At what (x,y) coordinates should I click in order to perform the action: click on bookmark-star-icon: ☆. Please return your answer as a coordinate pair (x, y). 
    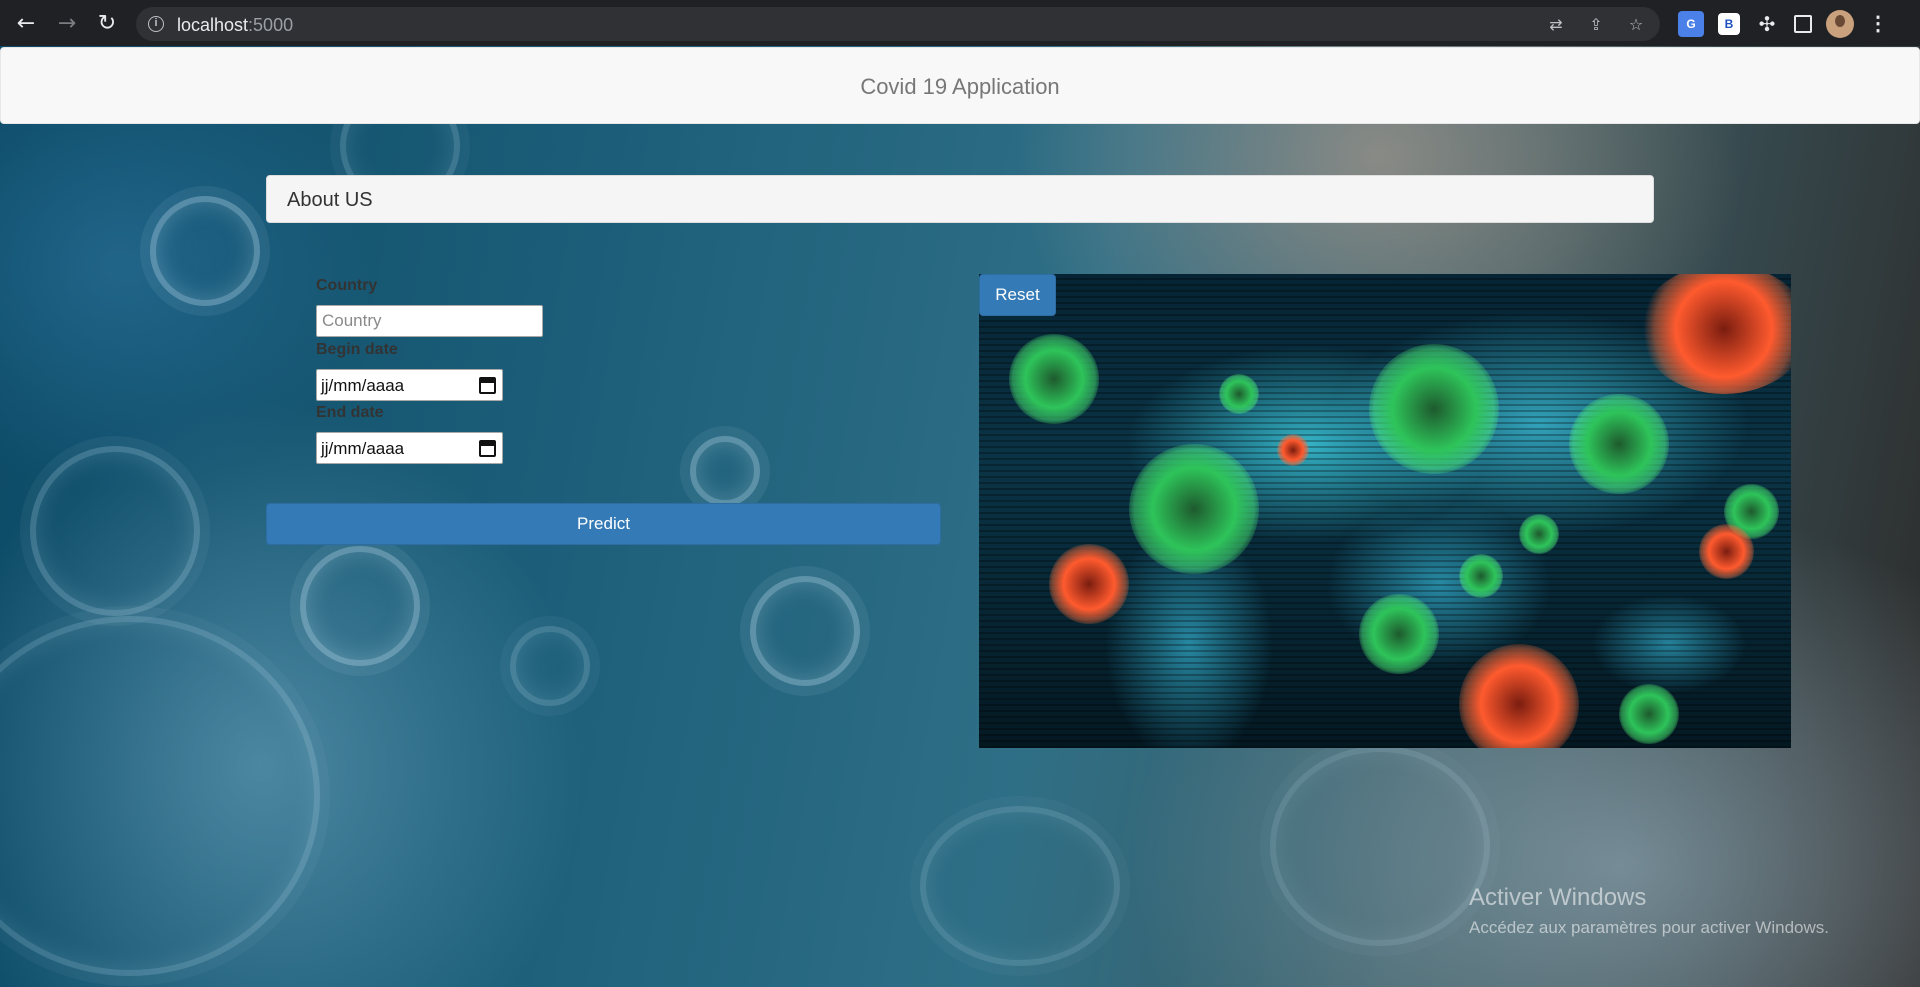
    Looking at the image, I should click on (1636, 25).